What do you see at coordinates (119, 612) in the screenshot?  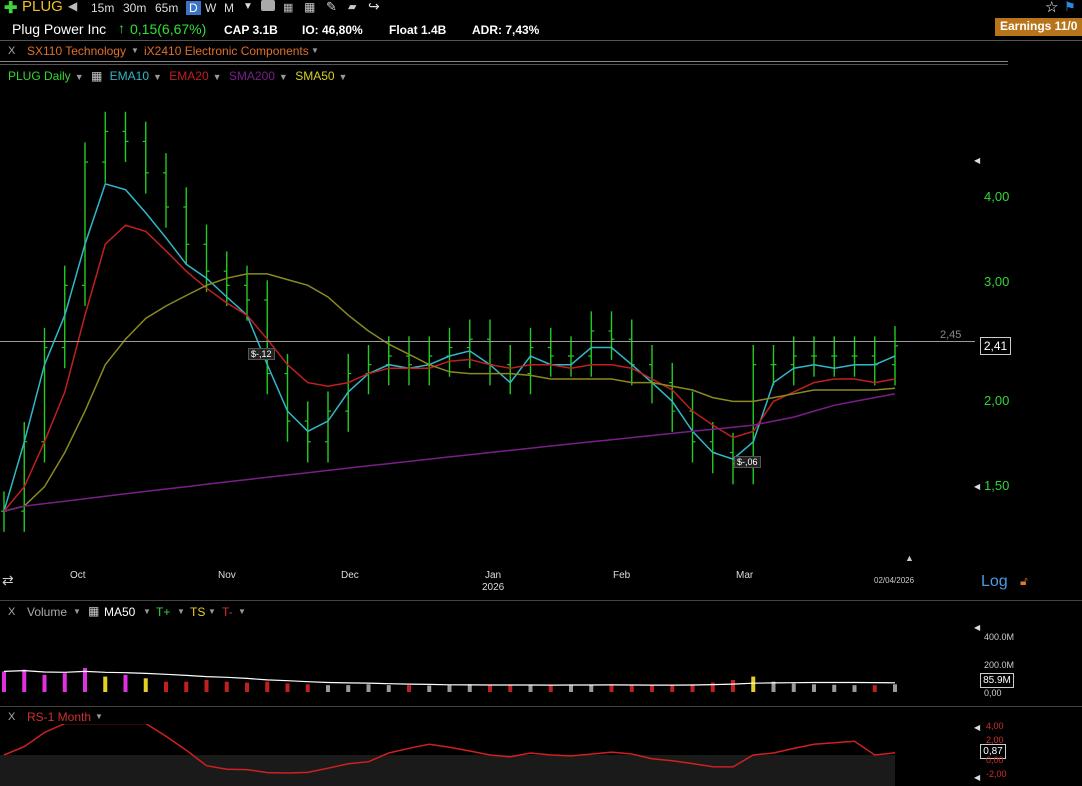 I see `ma50-label: MA50` at bounding box center [119, 612].